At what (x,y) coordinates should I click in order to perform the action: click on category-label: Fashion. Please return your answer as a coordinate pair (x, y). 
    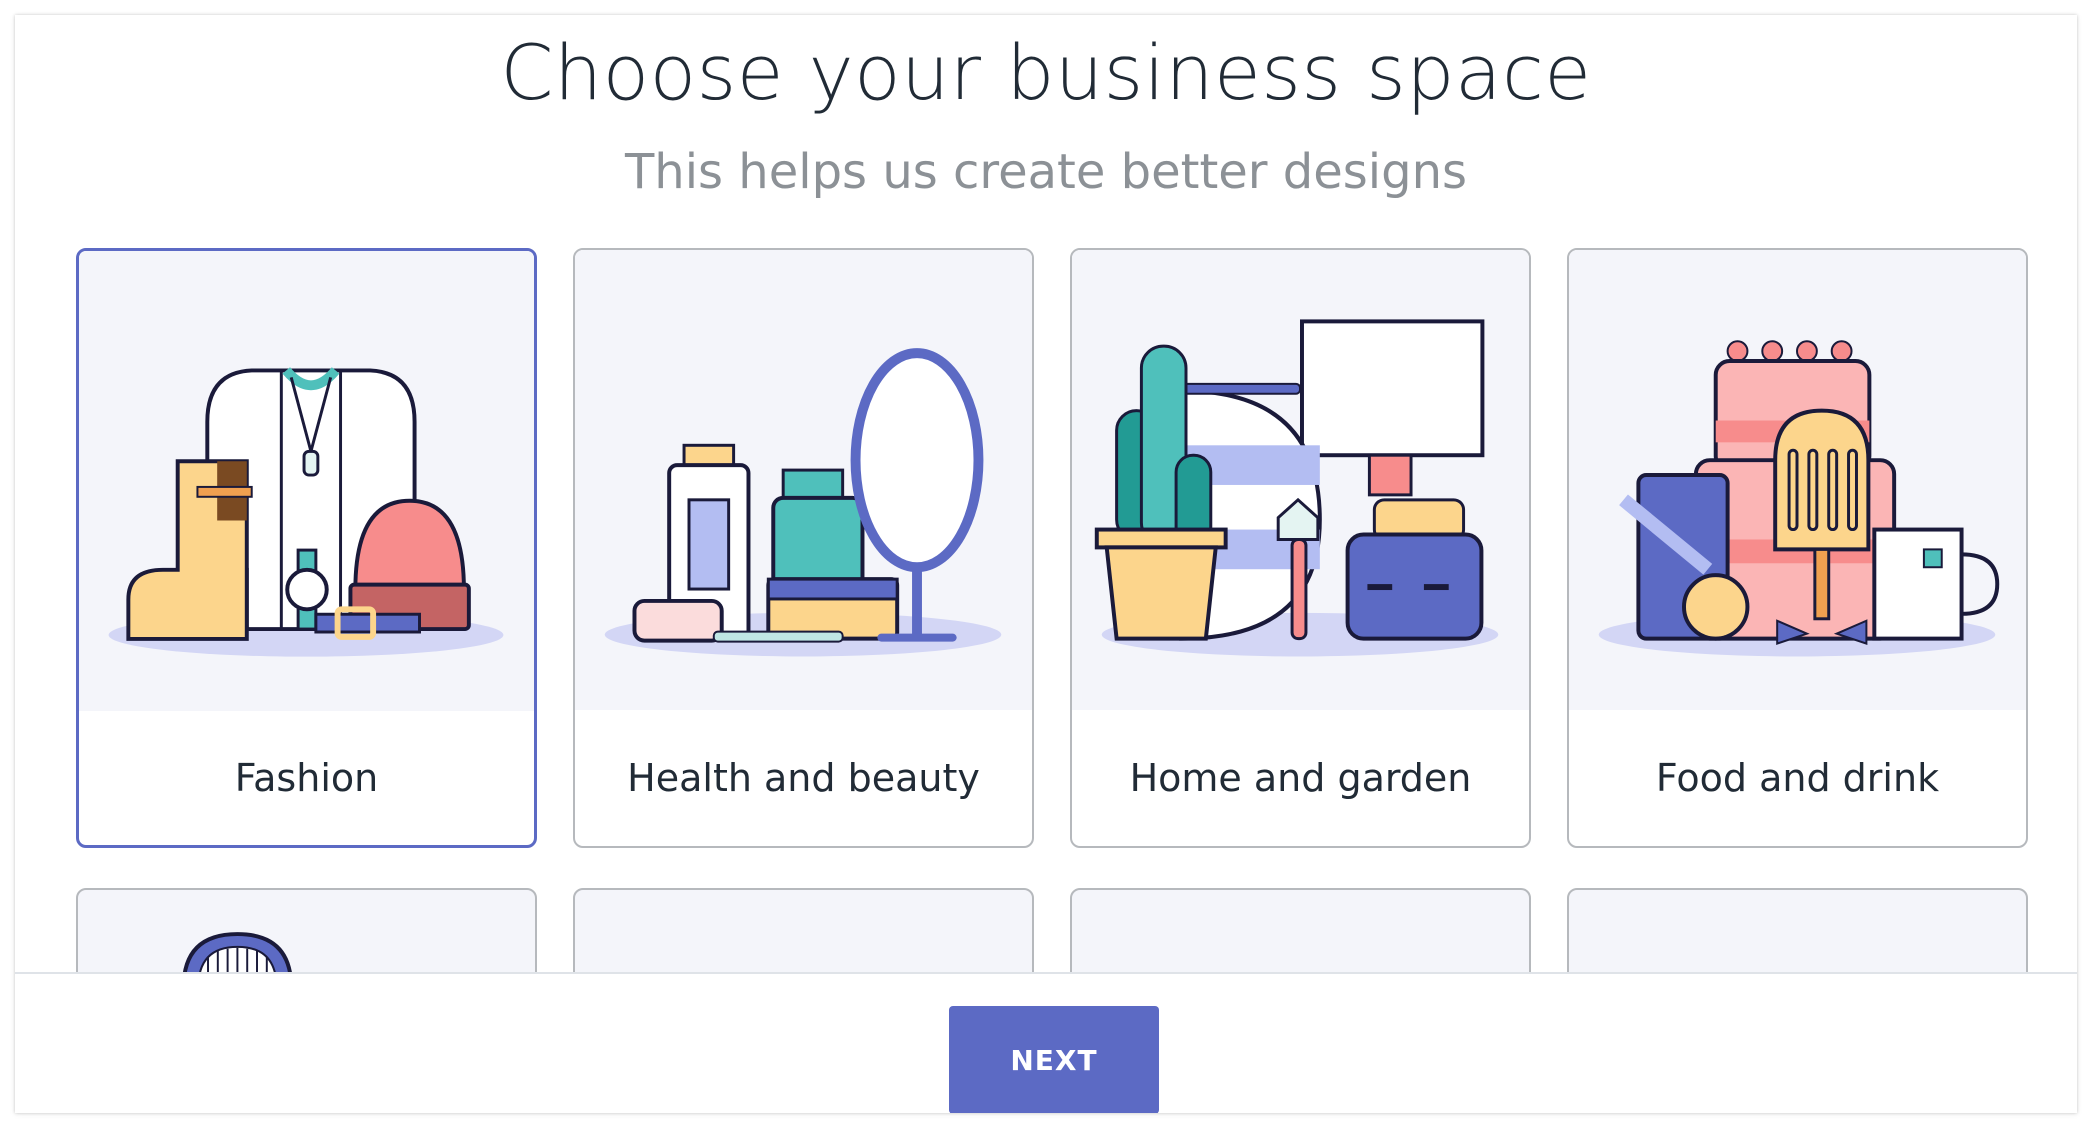
    Looking at the image, I should click on (306, 778).